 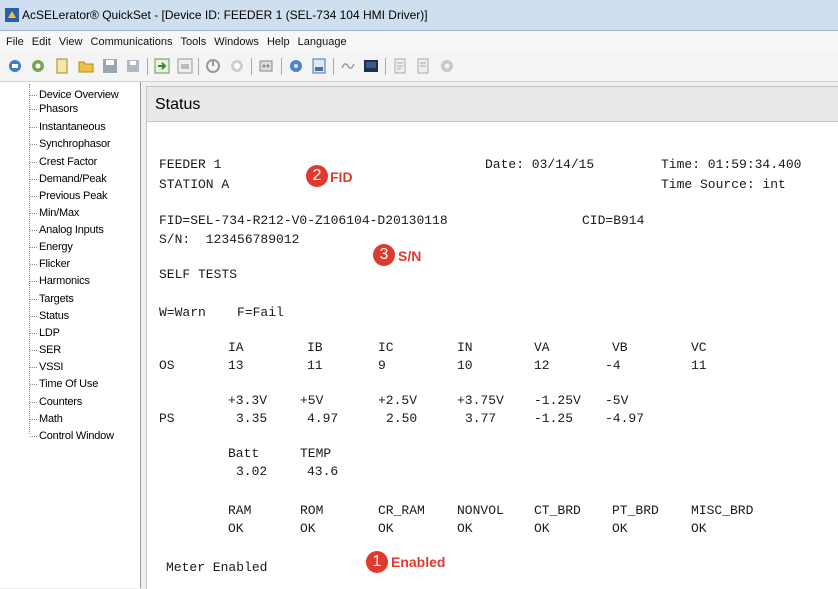 I want to click on import-icon, so click(x=319, y=66).